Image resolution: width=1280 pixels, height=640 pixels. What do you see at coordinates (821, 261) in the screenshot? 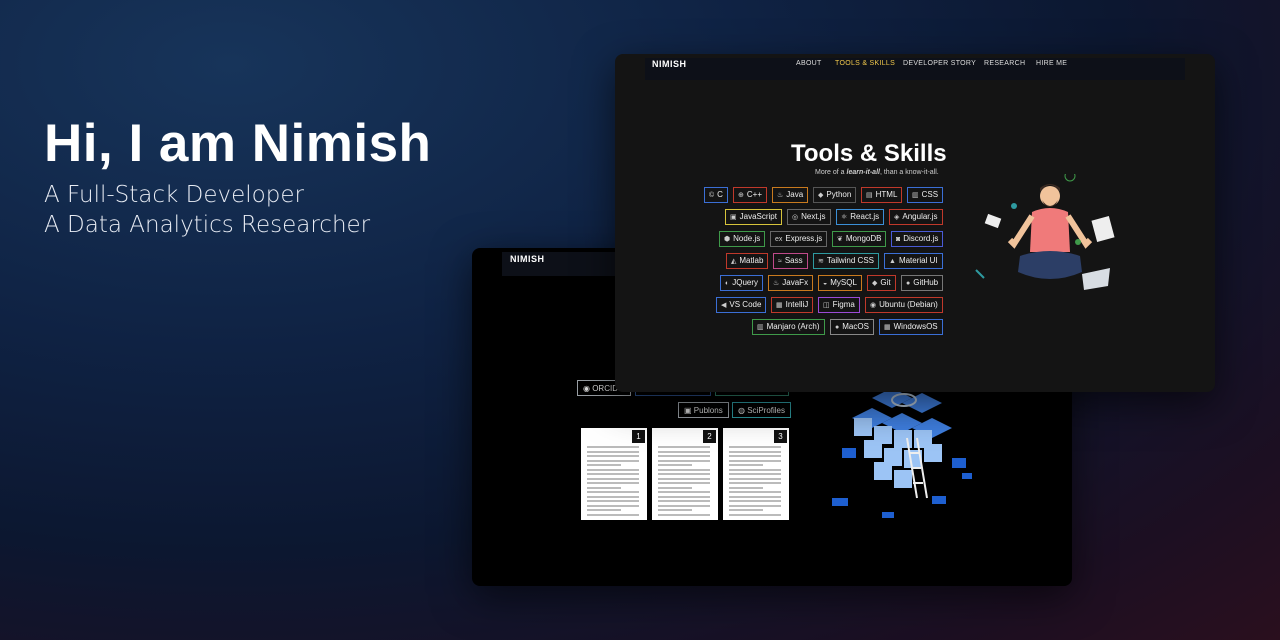
I see `tailwind-icon: ≋` at bounding box center [821, 261].